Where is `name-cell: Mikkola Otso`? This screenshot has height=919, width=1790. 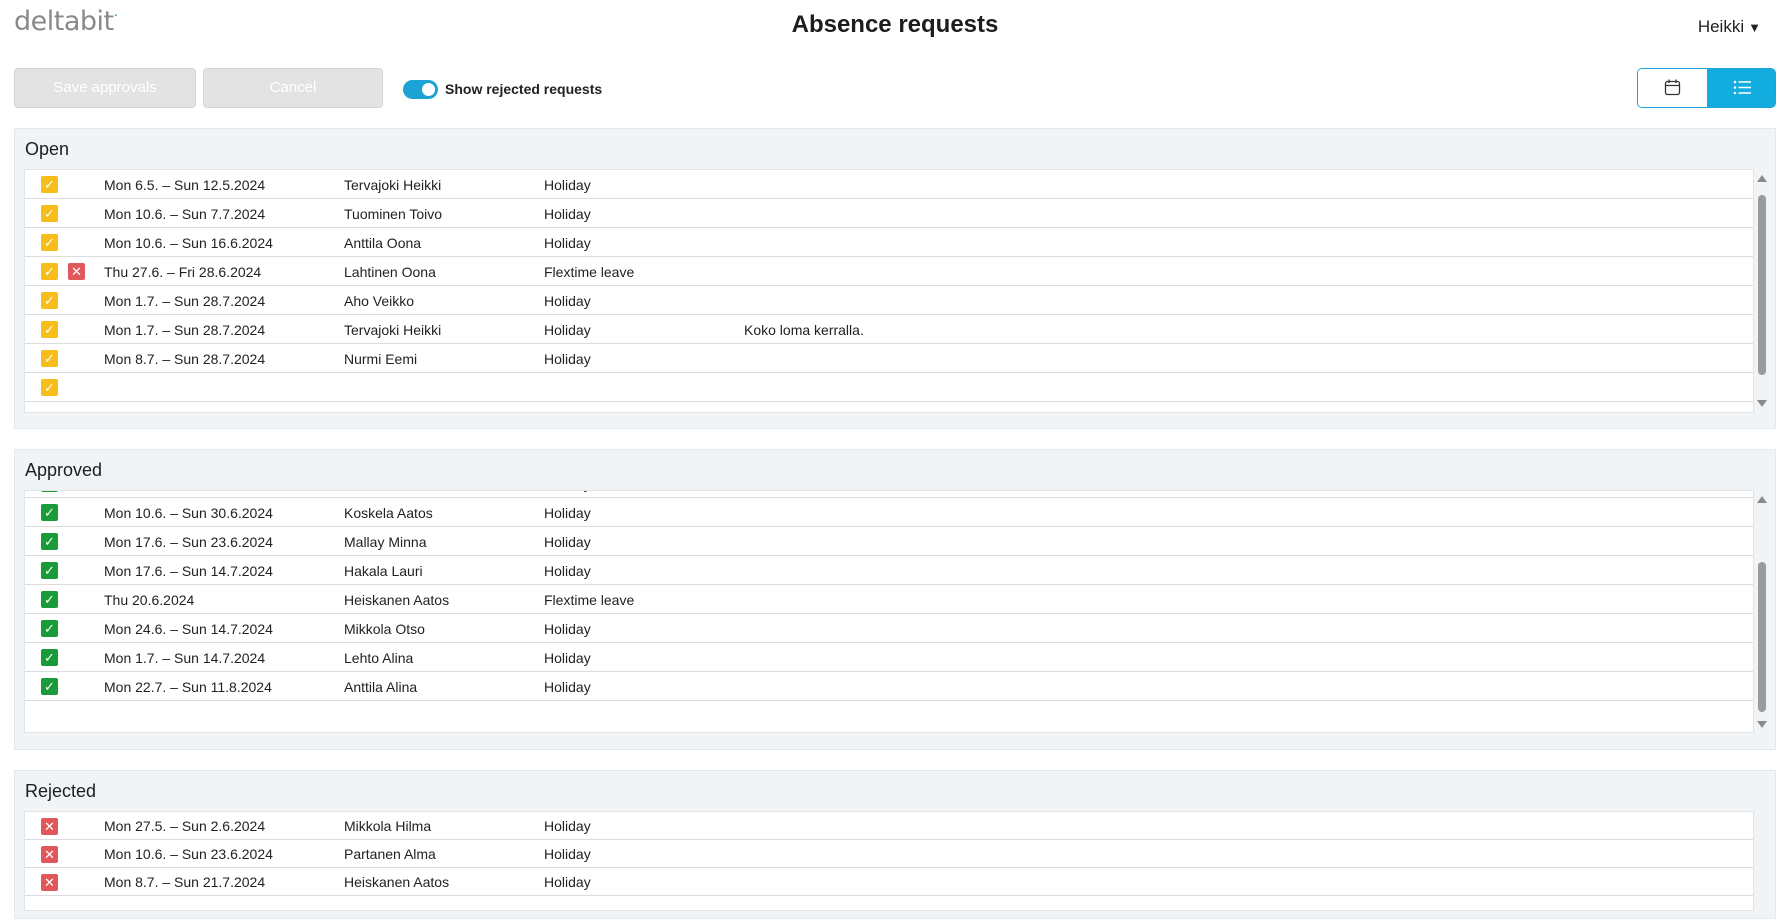
name-cell: Mikkola Otso is located at coordinates (384, 629).